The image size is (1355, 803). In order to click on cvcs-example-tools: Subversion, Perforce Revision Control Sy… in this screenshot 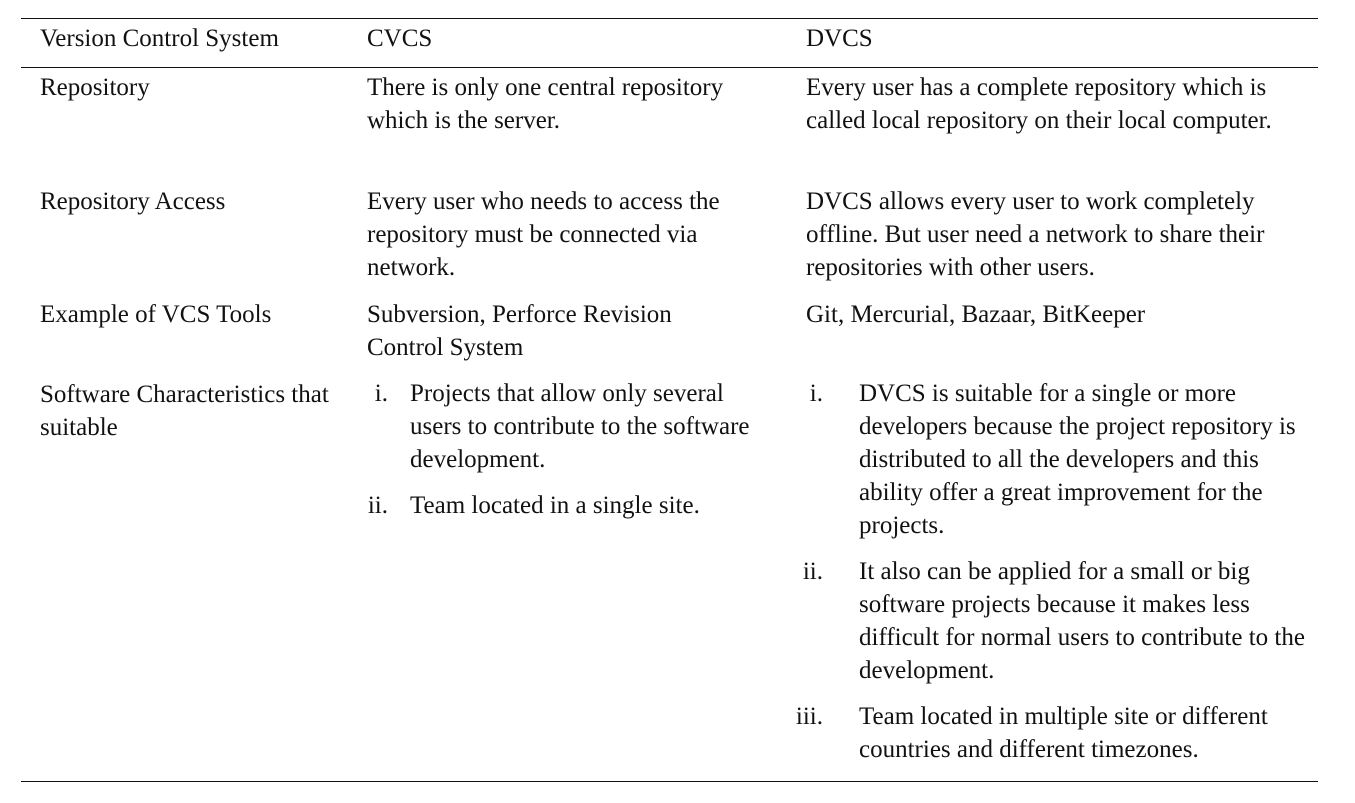, I will do `click(519, 331)`.